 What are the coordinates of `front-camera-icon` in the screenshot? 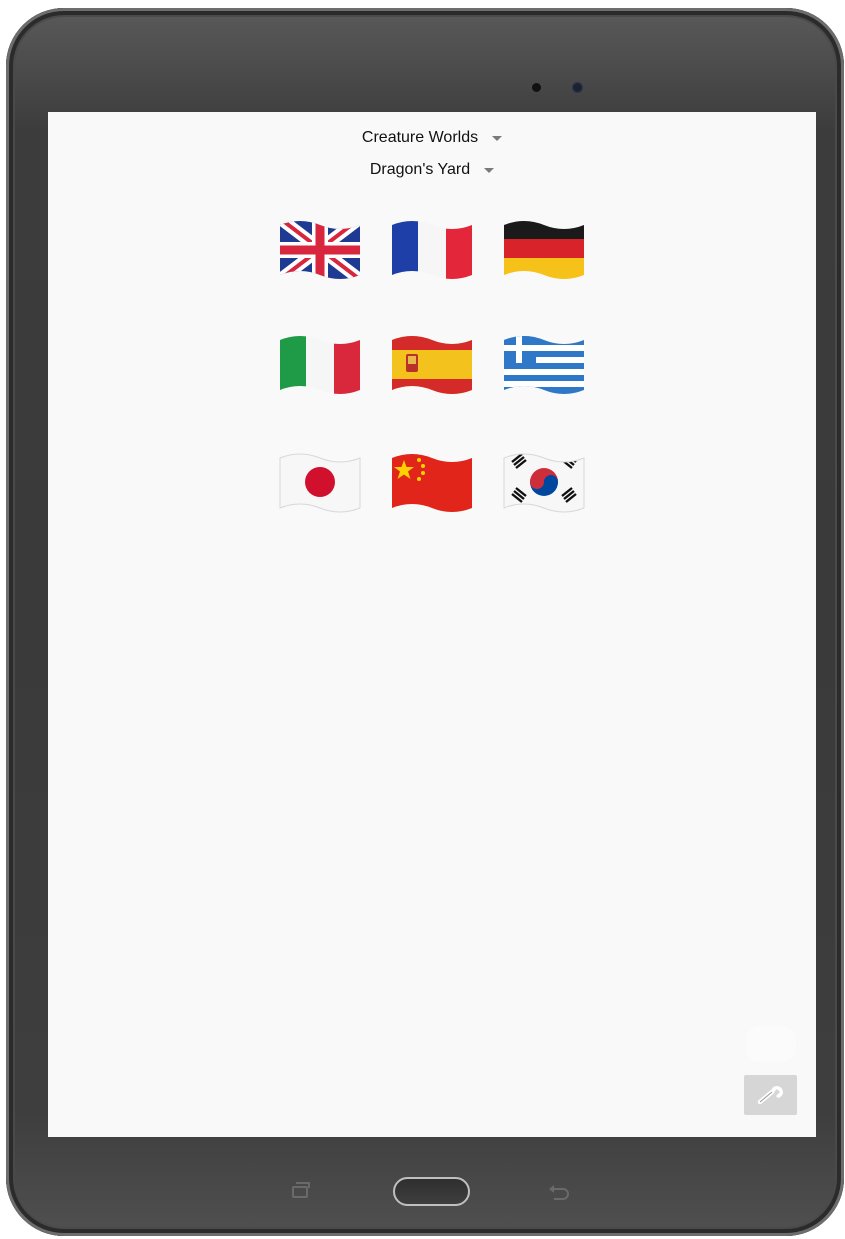 It's located at (577, 87).